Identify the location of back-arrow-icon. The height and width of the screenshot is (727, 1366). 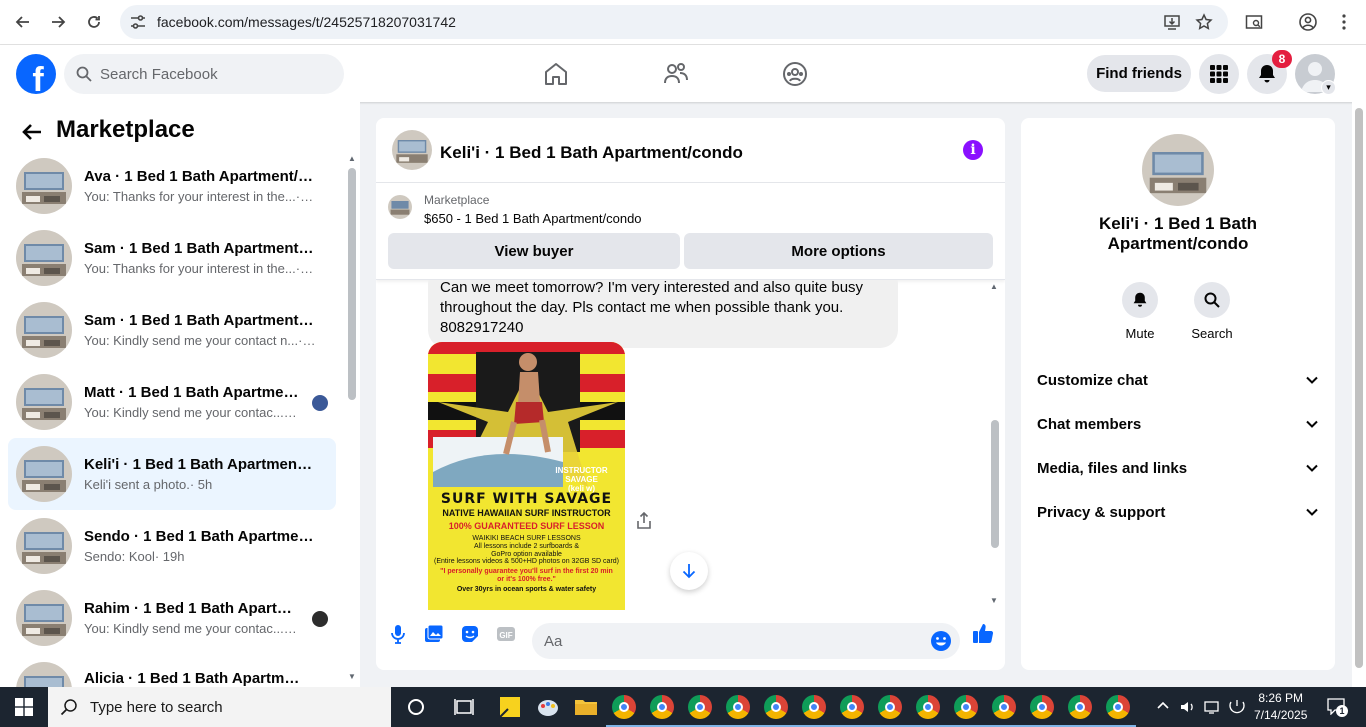
(32, 132).